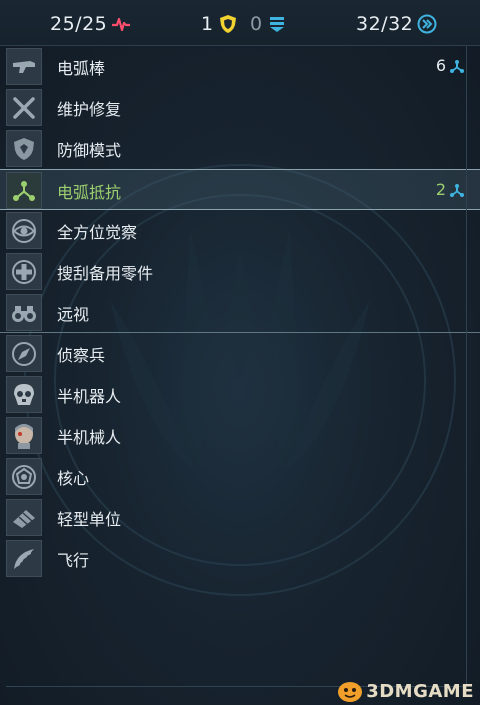 Image resolution: width=480 pixels, height=705 pixels. Describe the element at coordinates (89, 150) in the screenshot. I see `ability-label: 防御模式` at that location.